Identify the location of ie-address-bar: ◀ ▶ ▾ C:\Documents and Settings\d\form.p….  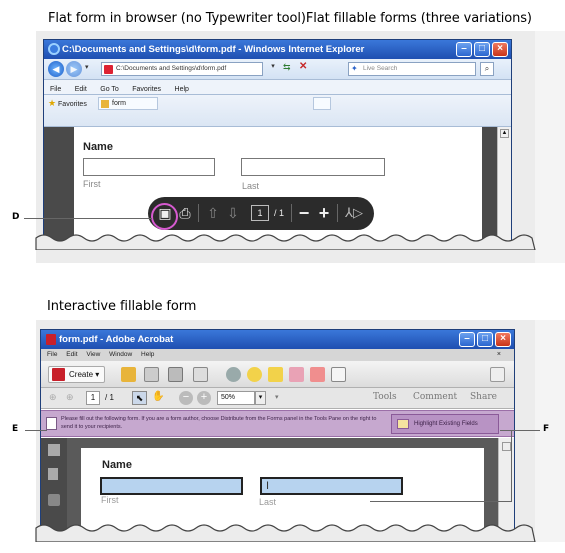
(277, 69).